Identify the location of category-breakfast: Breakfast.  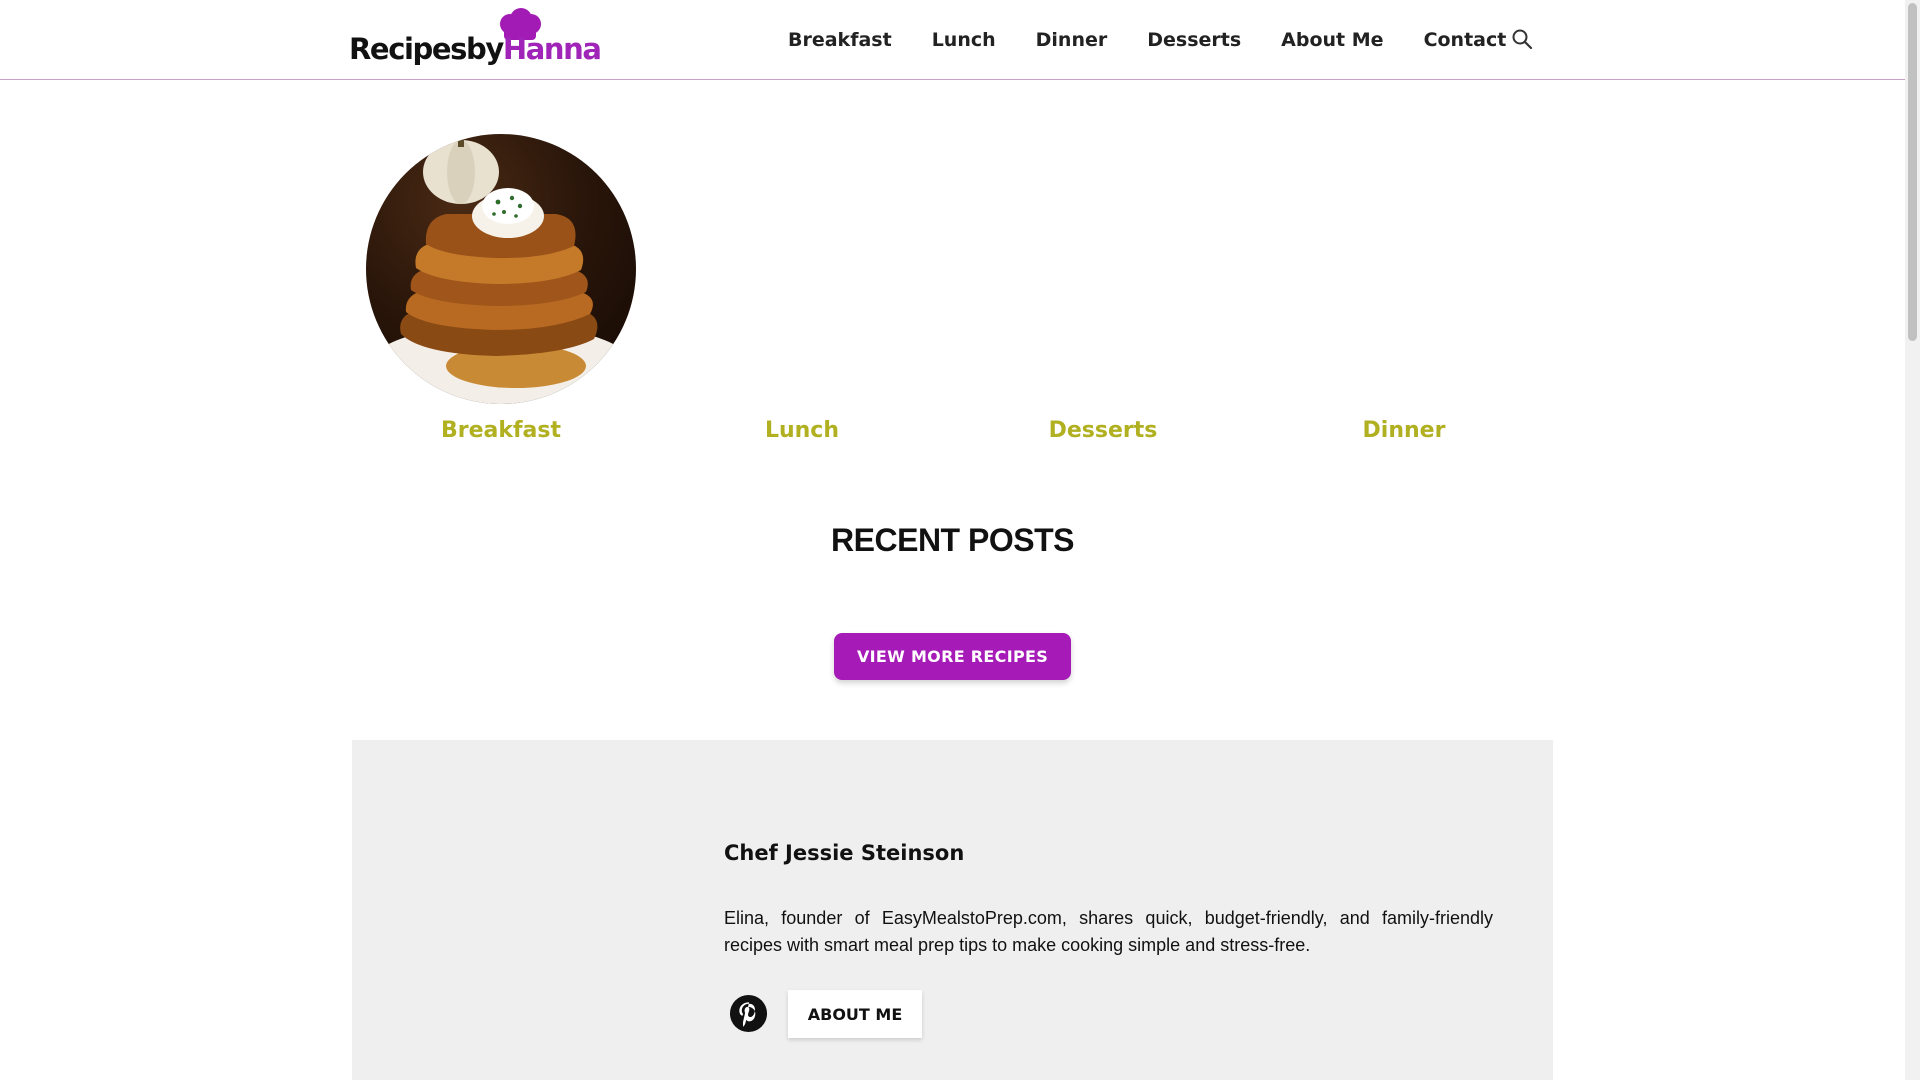
(501, 288).